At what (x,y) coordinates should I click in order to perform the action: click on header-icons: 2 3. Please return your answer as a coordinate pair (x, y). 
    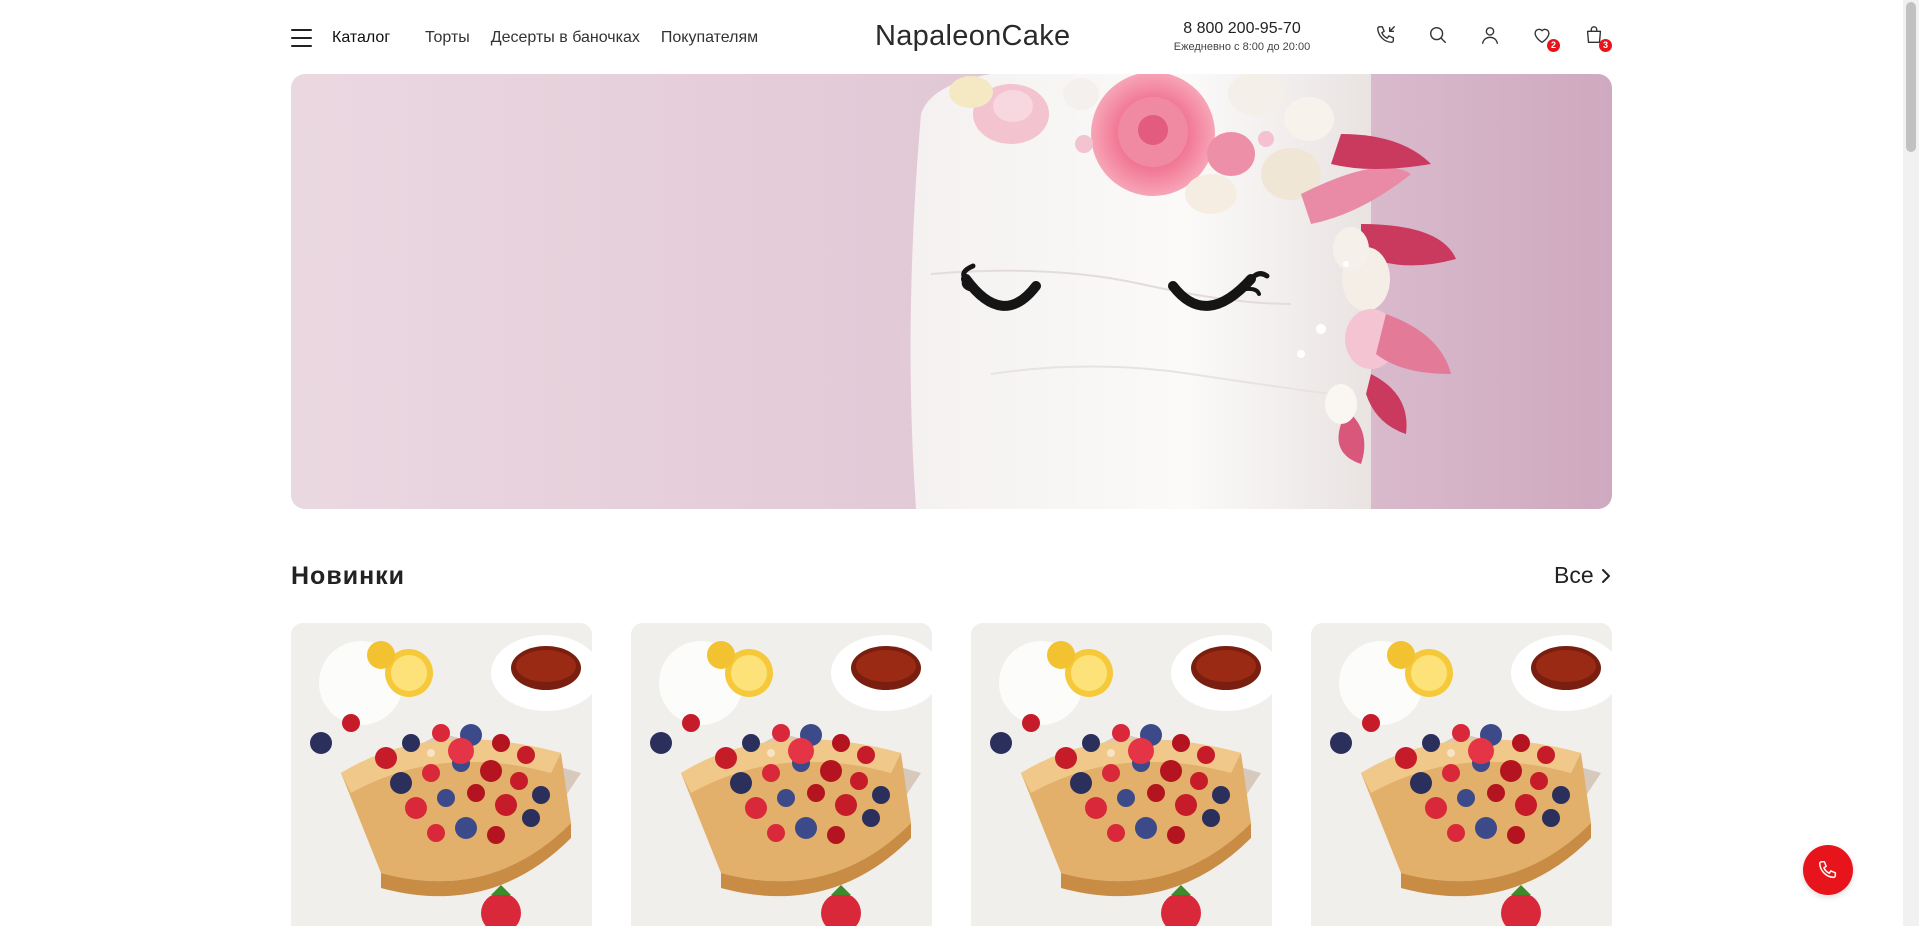
    Looking at the image, I should click on (1493, 38).